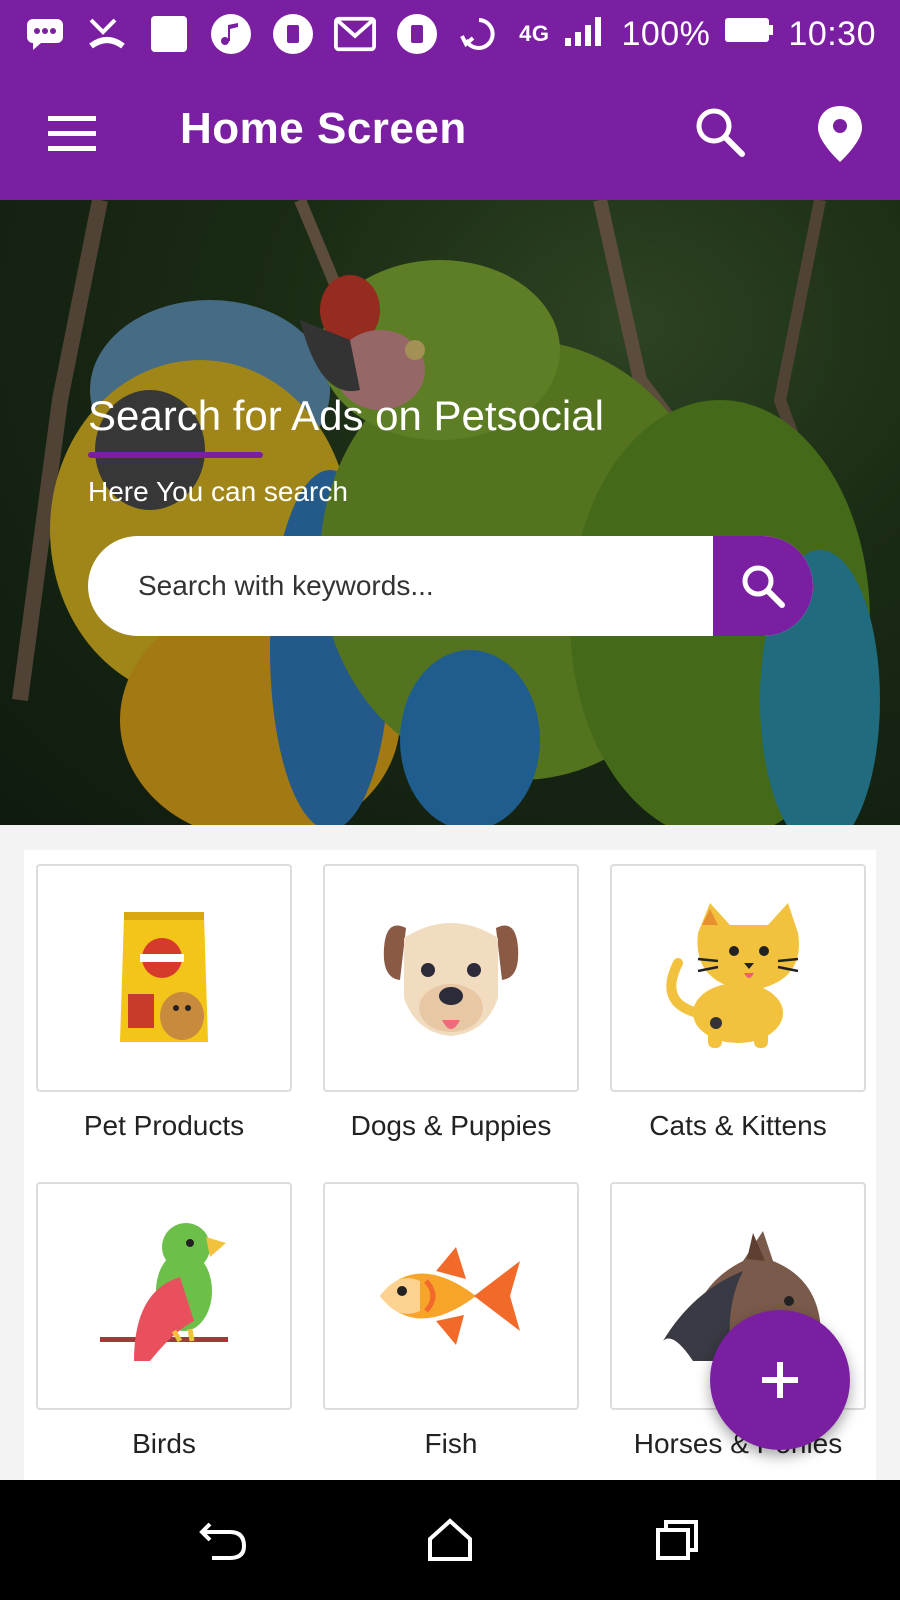  Describe the element at coordinates (400, 586) in the screenshot. I see `search-input` at that location.